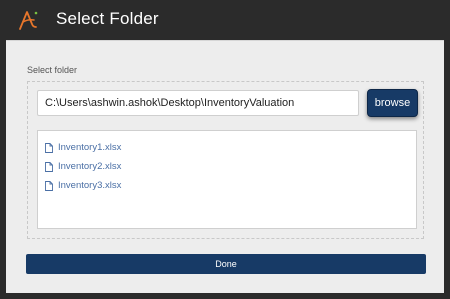  What do you see at coordinates (90, 147) in the screenshot?
I see `file-name: Inventory1.xlsx` at bounding box center [90, 147].